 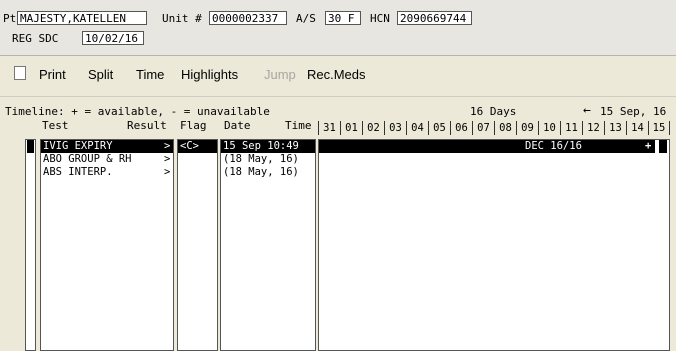 I want to click on row-selector-marker, so click(x=30, y=146).